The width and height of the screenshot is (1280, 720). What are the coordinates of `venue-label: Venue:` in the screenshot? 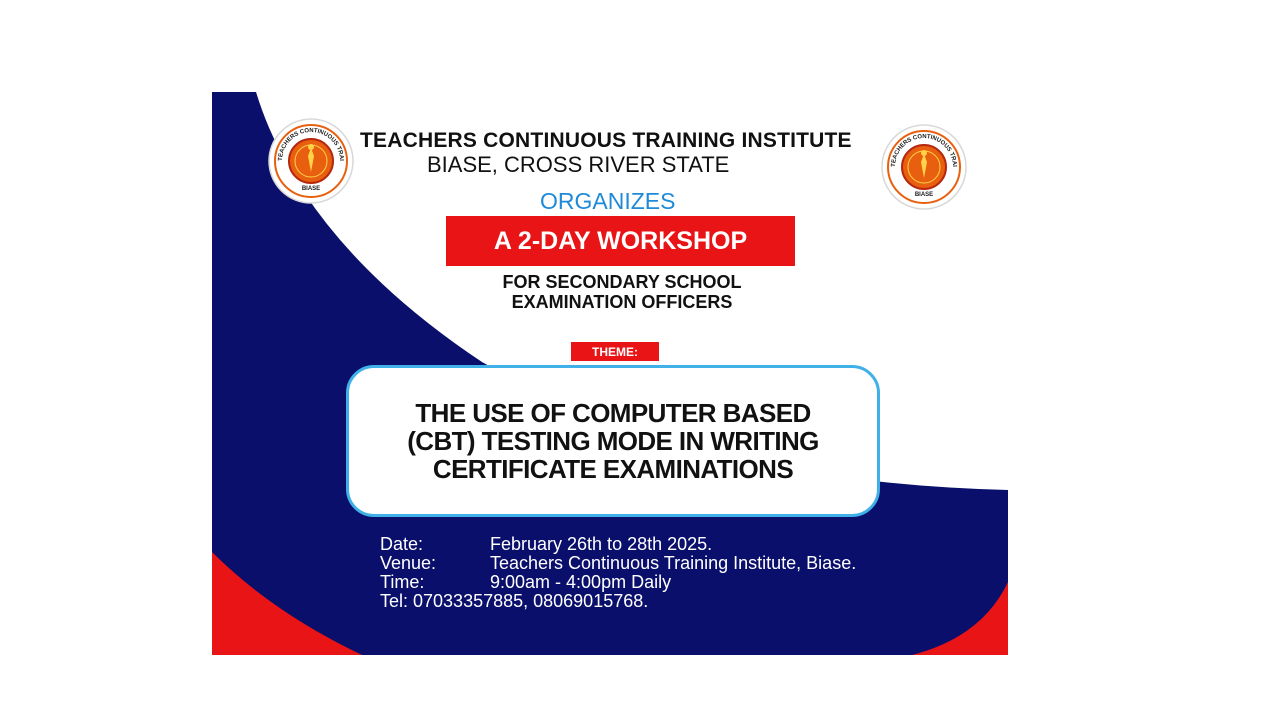 It's located at (408, 563).